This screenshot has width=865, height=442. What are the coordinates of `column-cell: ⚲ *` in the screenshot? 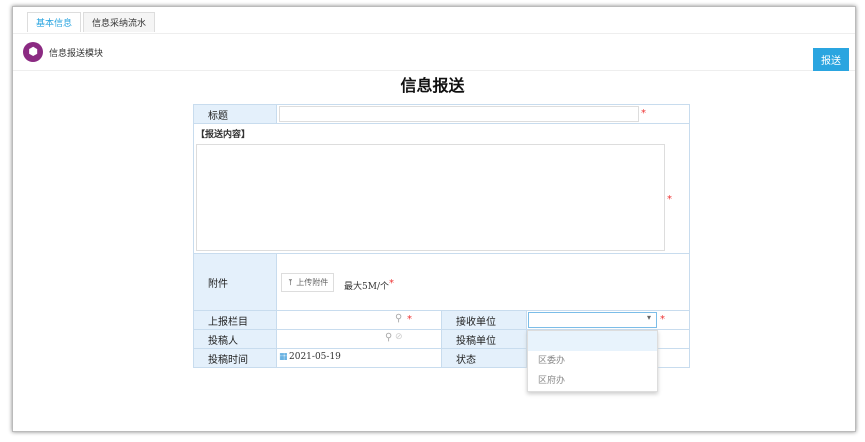 It's located at (359, 320).